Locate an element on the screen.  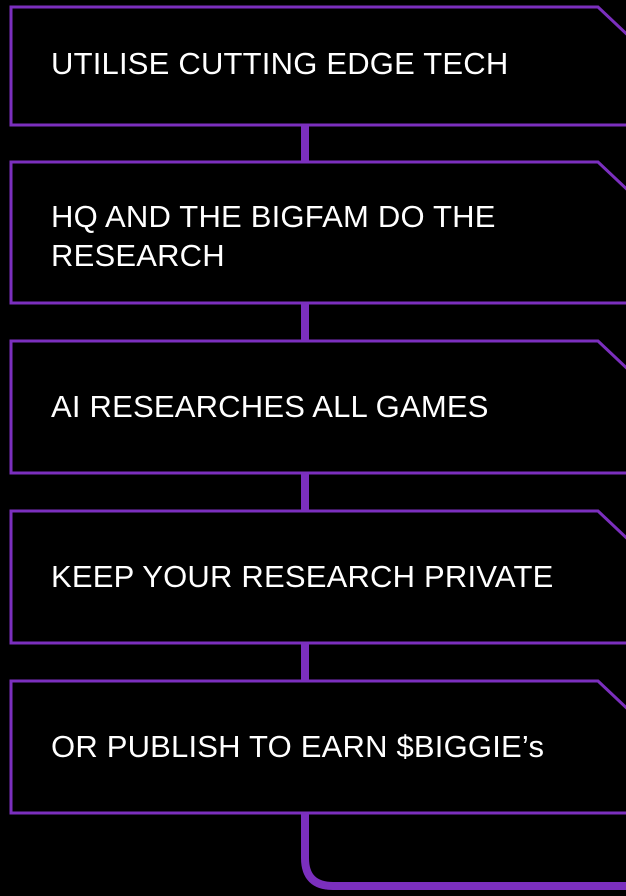
step-label-5: OR PUBLISH TO EARN $BIGGIE’s is located at coordinates (298, 746).